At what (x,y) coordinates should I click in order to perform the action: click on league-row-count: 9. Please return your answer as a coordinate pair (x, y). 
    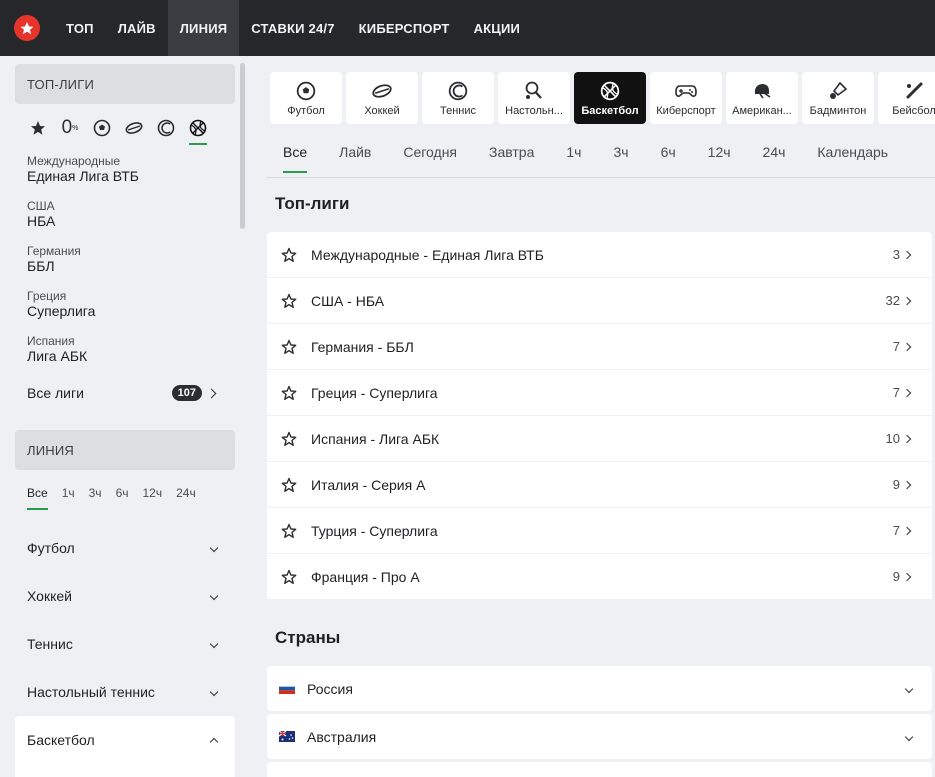
    Looking at the image, I should click on (896, 576).